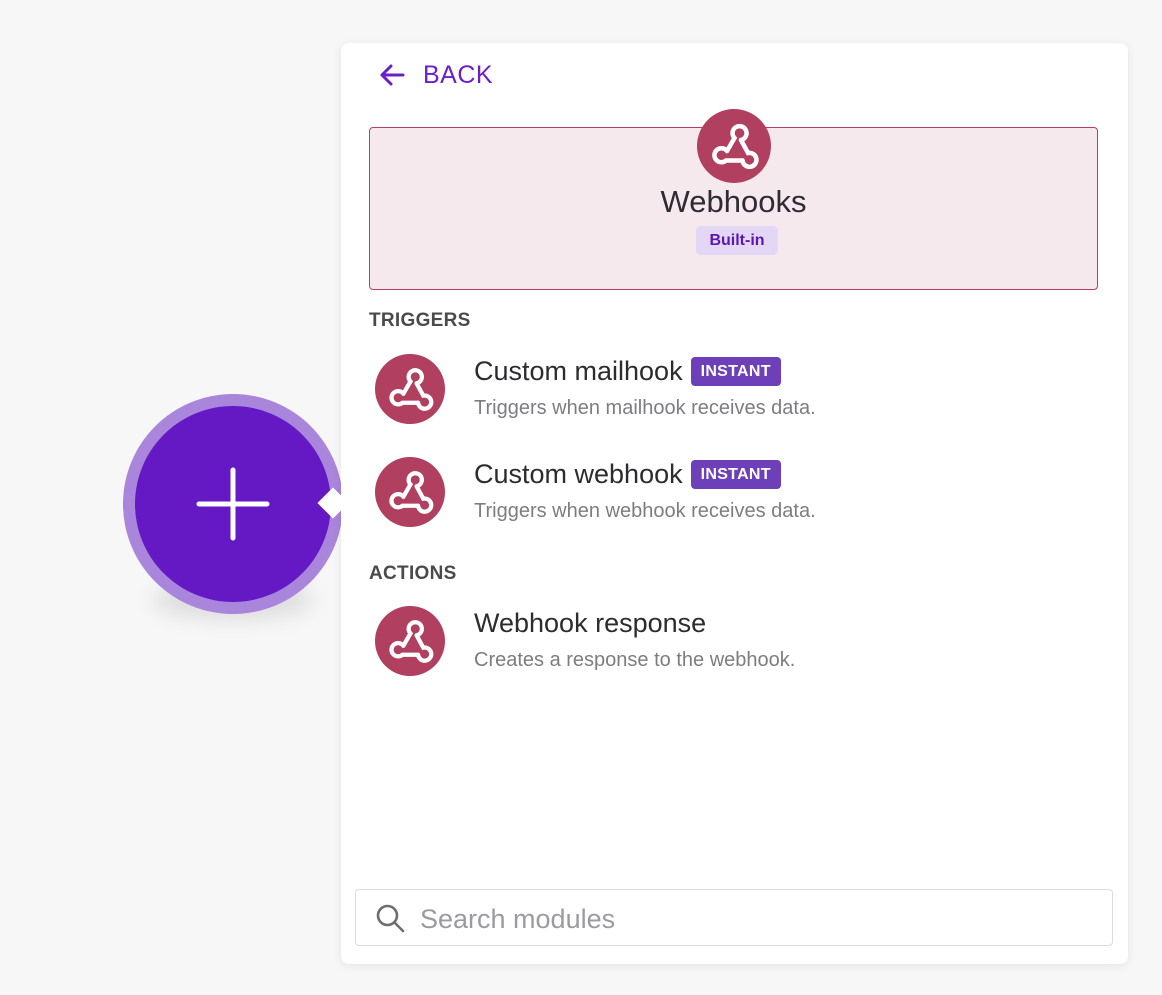 The image size is (1162, 995). Describe the element at coordinates (737, 240) in the screenshot. I see `built-in-badge: Built-in` at that location.